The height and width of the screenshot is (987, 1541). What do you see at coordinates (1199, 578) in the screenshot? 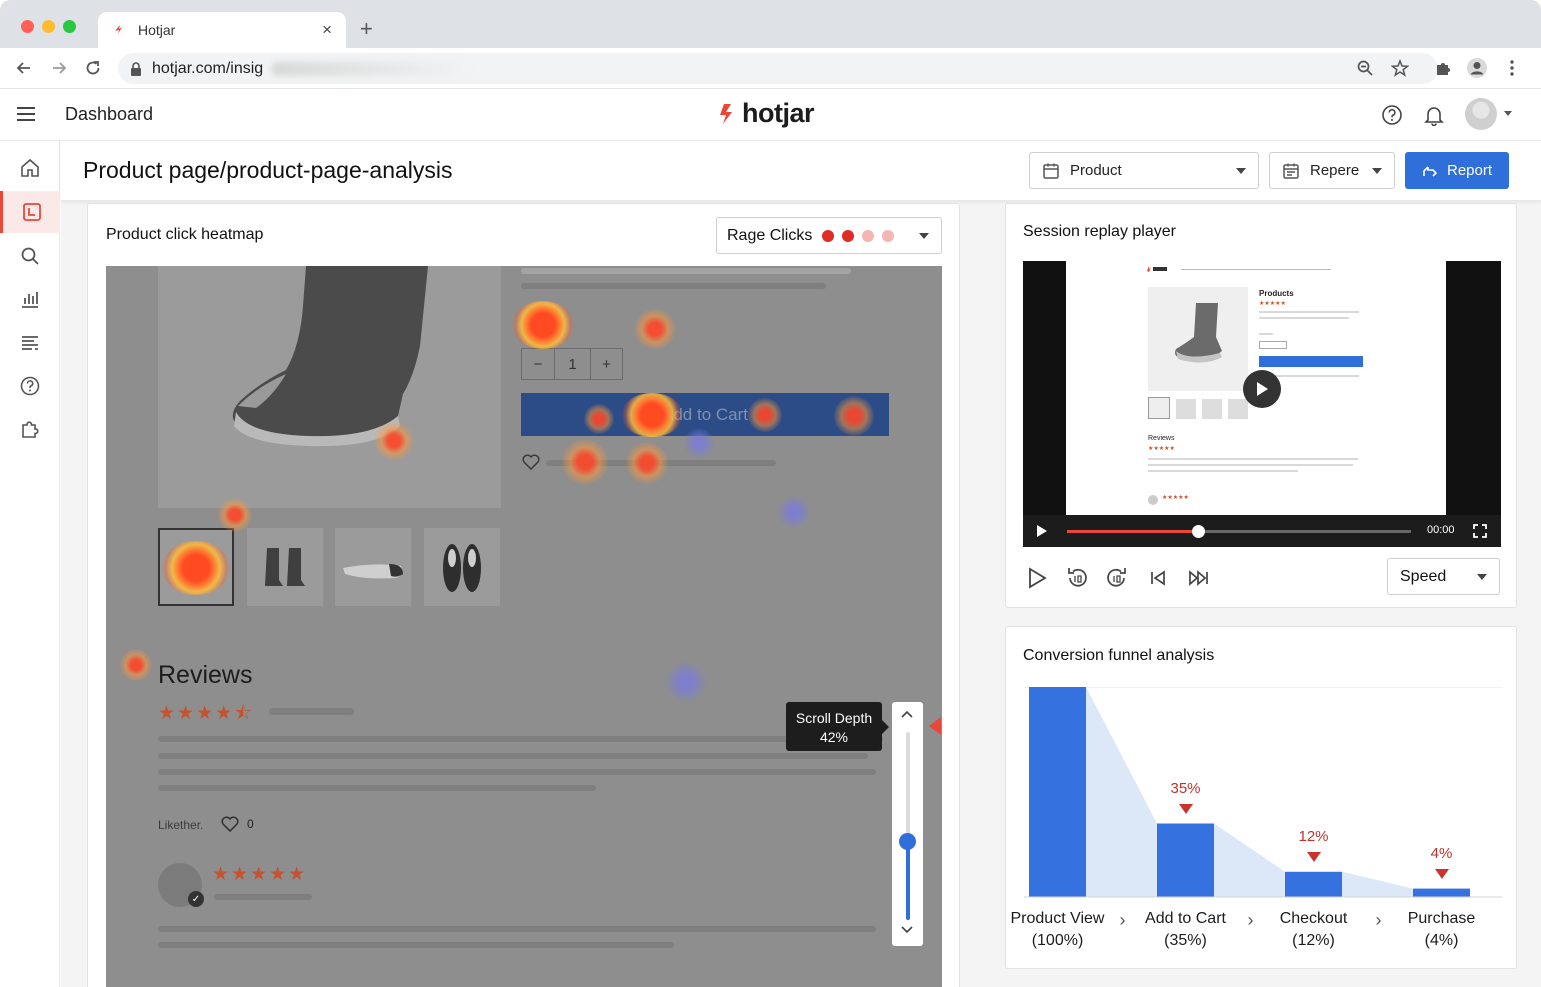
I see `skip-next-button` at bounding box center [1199, 578].